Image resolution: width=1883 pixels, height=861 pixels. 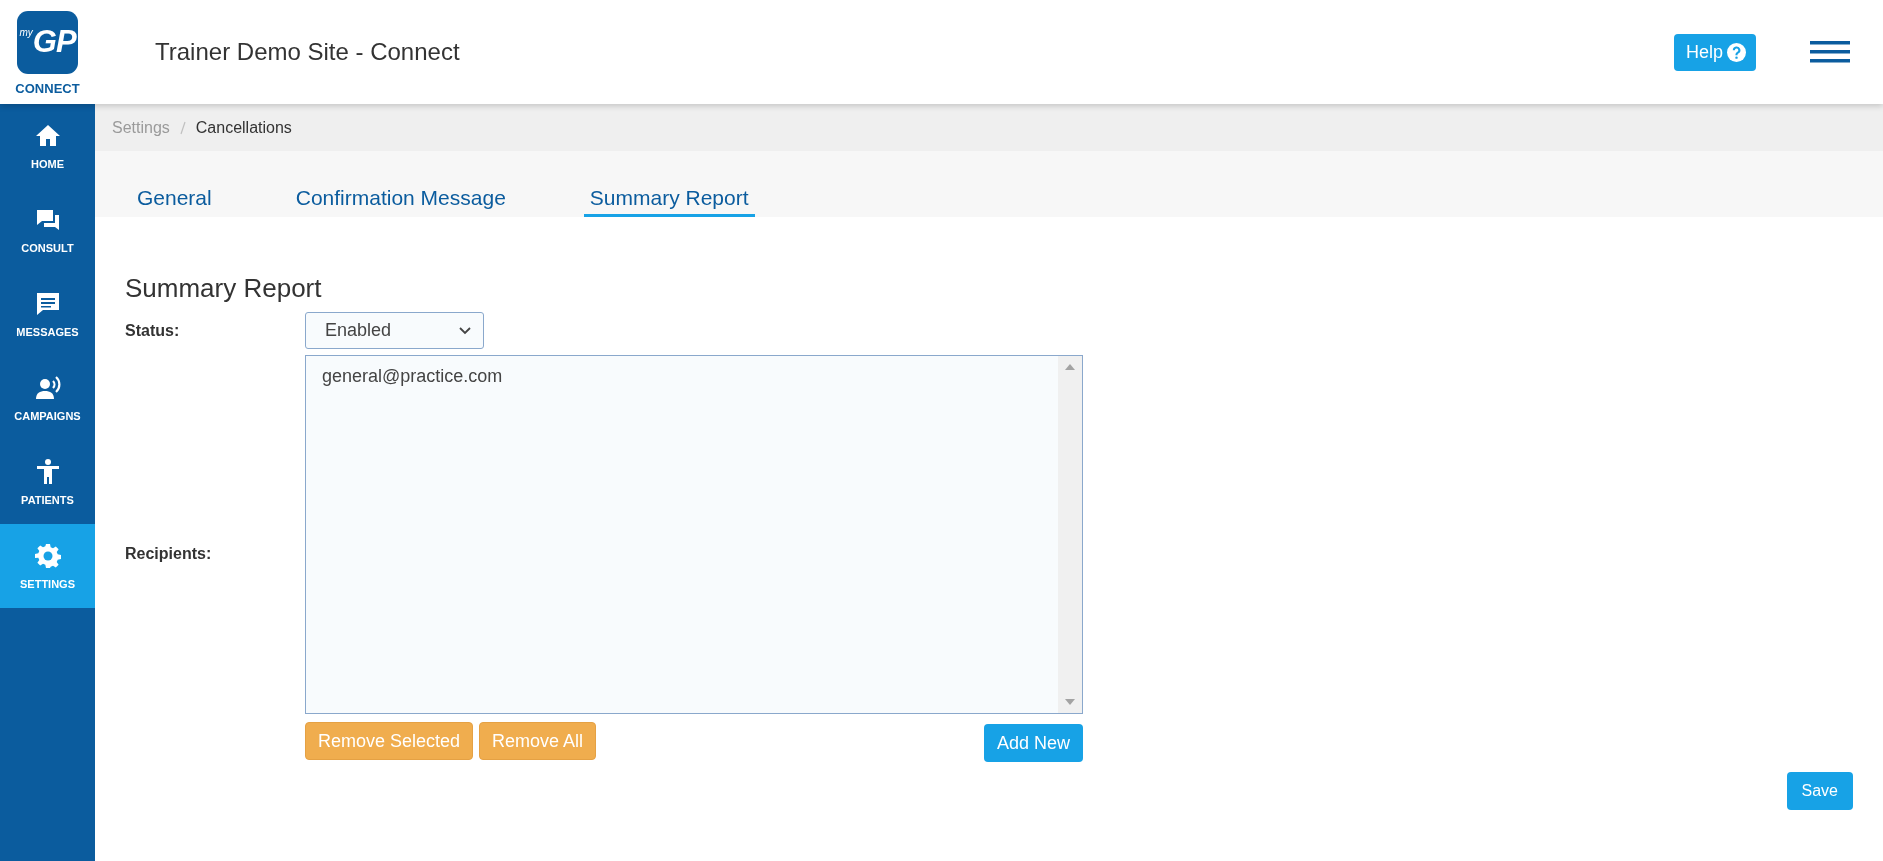 What do you see at coordinates (224, 288) in the screenshot?
I see `section-heading: Summary Report` at bounding box center [224, 288].